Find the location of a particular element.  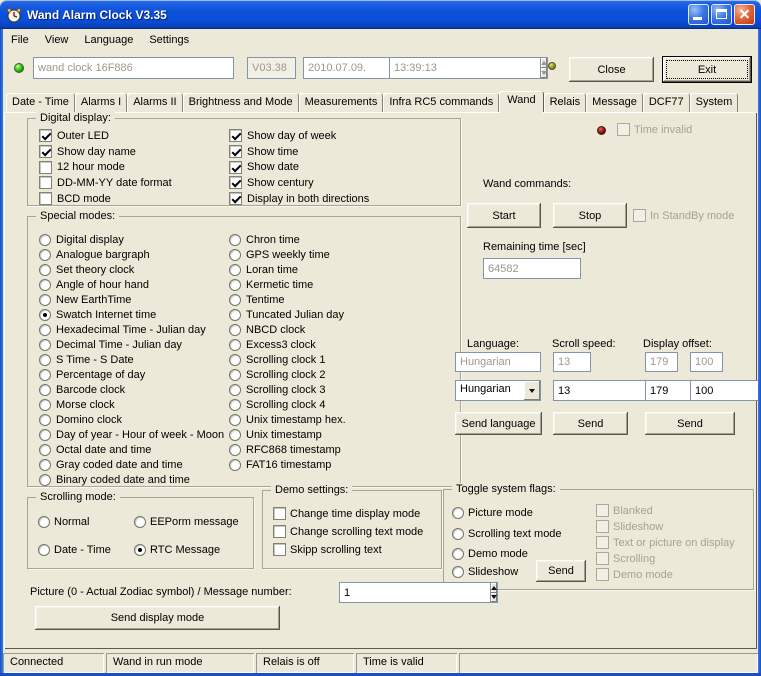

radio-demo-mode: Demo mode is located at coordinates (490, 554).